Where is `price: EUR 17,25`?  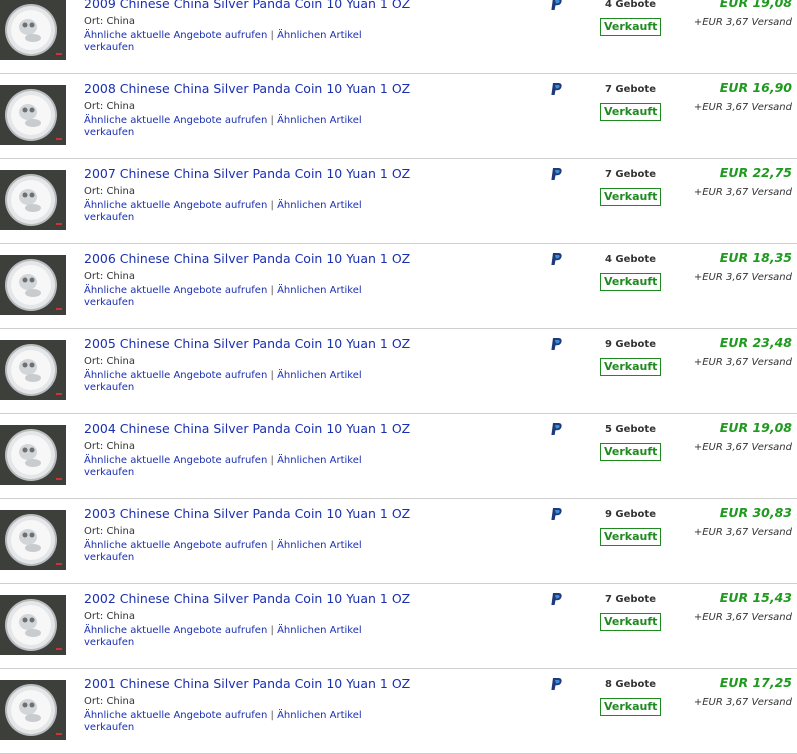
price: EUR 17,25 is located at coordinates (755, 682).